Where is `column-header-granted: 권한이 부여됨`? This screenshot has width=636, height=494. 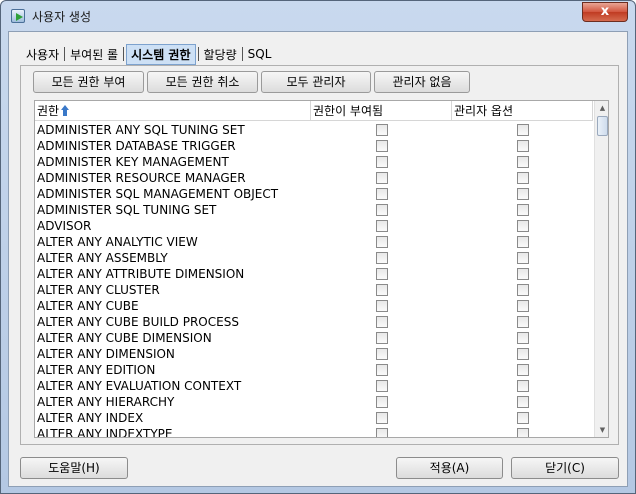 column-header-granted: 권한이 부여됨 is located at coordinates (381, 111).